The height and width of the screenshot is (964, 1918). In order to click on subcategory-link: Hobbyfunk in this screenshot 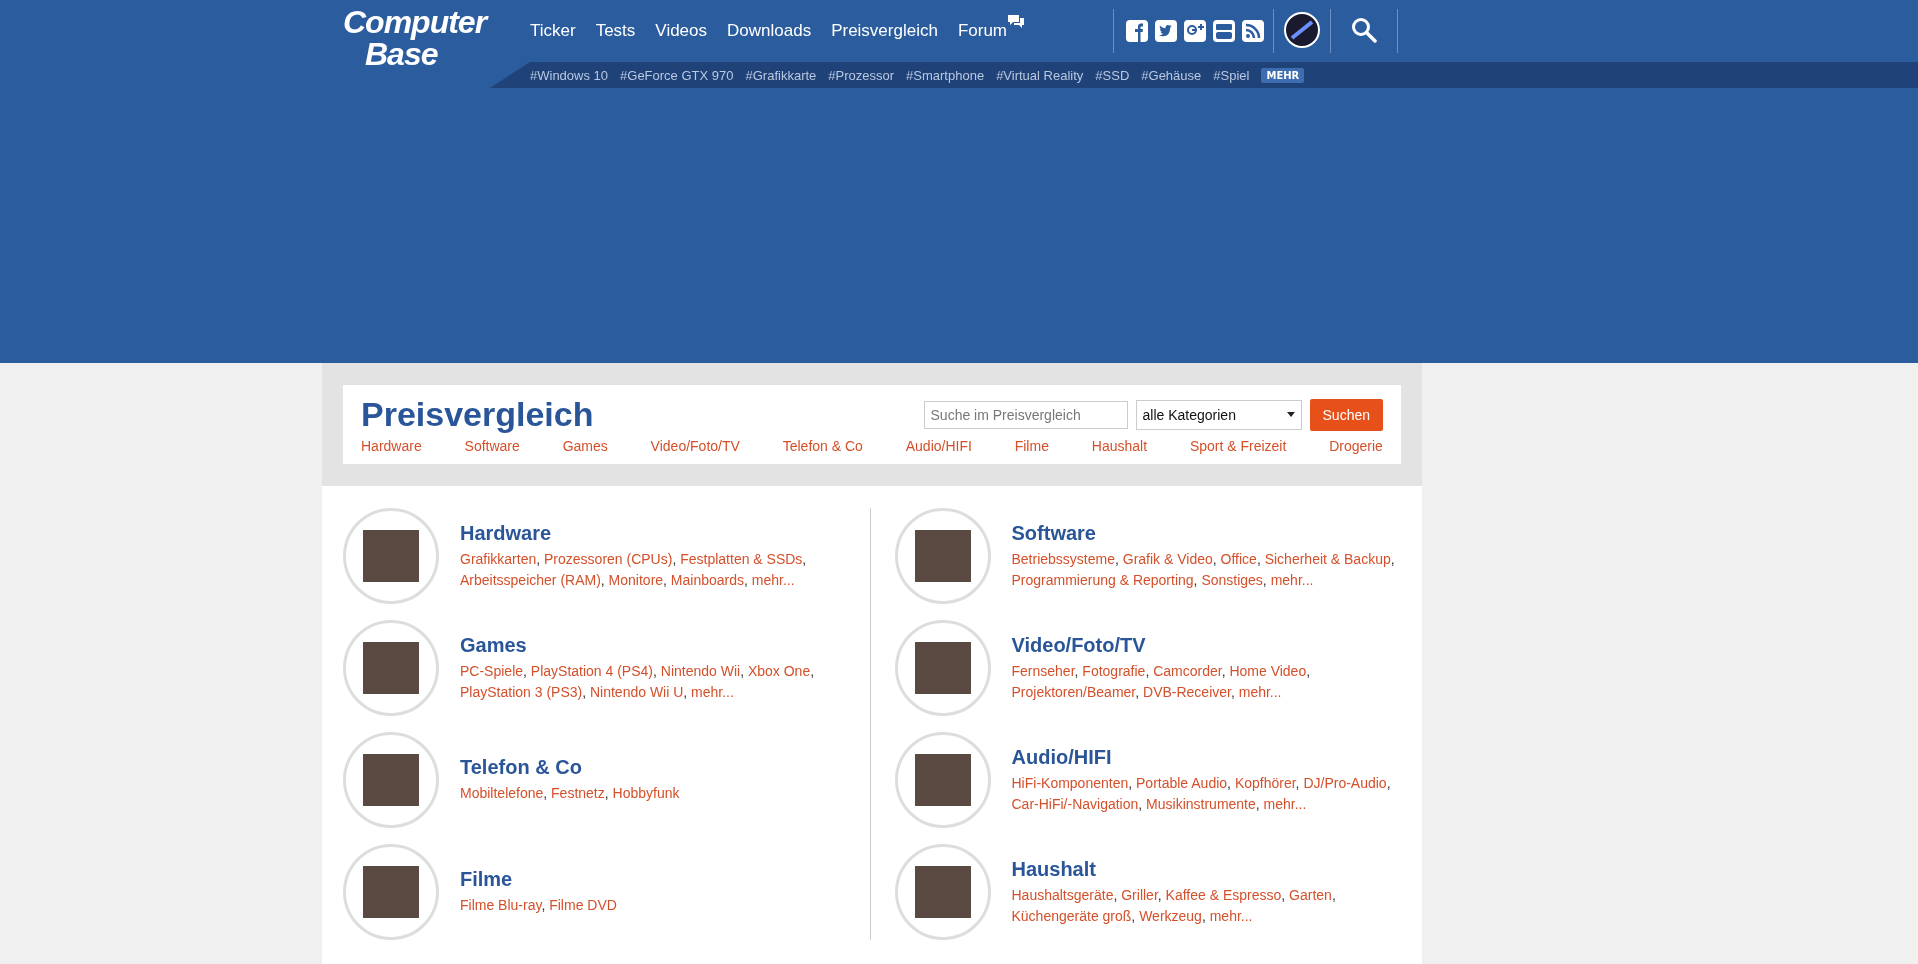, I will do `click(646, 793)`.